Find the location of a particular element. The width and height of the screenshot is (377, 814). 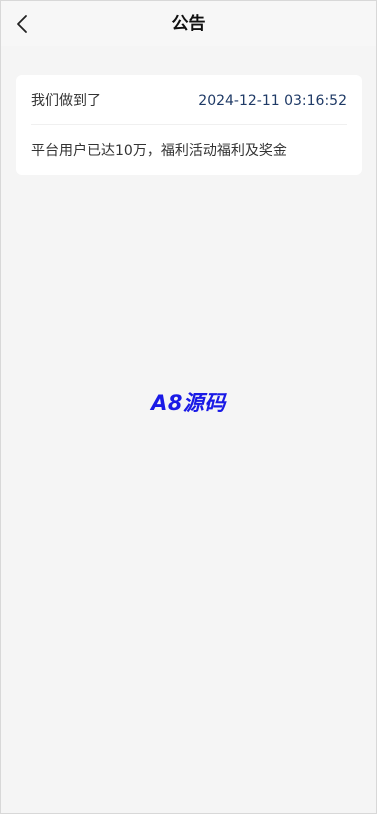

notice-timestamp: 2024-12-11 03:16:52 is located at coordinates (272, 101).